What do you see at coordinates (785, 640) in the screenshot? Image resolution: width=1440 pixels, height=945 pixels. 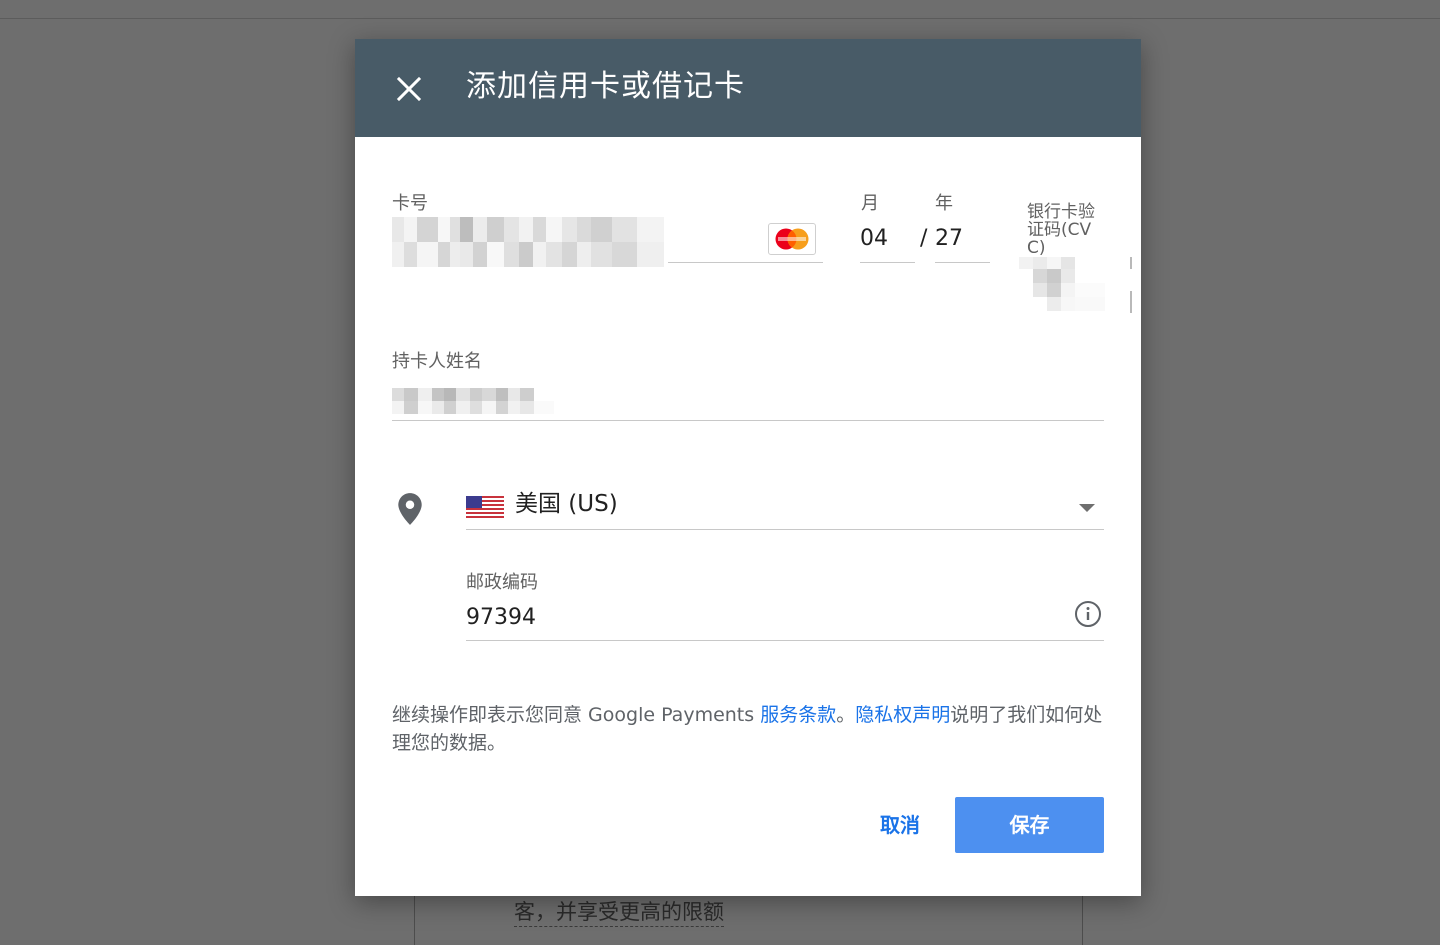 I see `postal-code-underline` at bounding box center [785, 640].